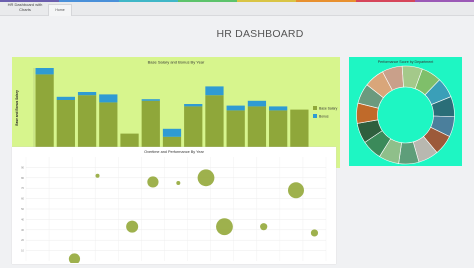  I want to click on navbar: HR Dashboard with Charts Home, so click(237, 9).